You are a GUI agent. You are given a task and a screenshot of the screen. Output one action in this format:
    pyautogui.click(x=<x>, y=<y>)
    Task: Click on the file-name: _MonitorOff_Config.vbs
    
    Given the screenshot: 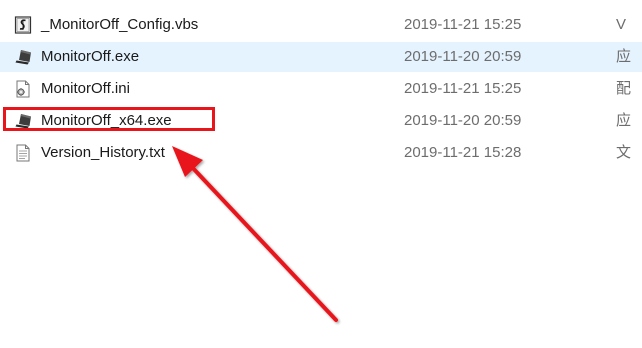 What is the action you would take?
    pyautogui.click(x=120, y=24)
    